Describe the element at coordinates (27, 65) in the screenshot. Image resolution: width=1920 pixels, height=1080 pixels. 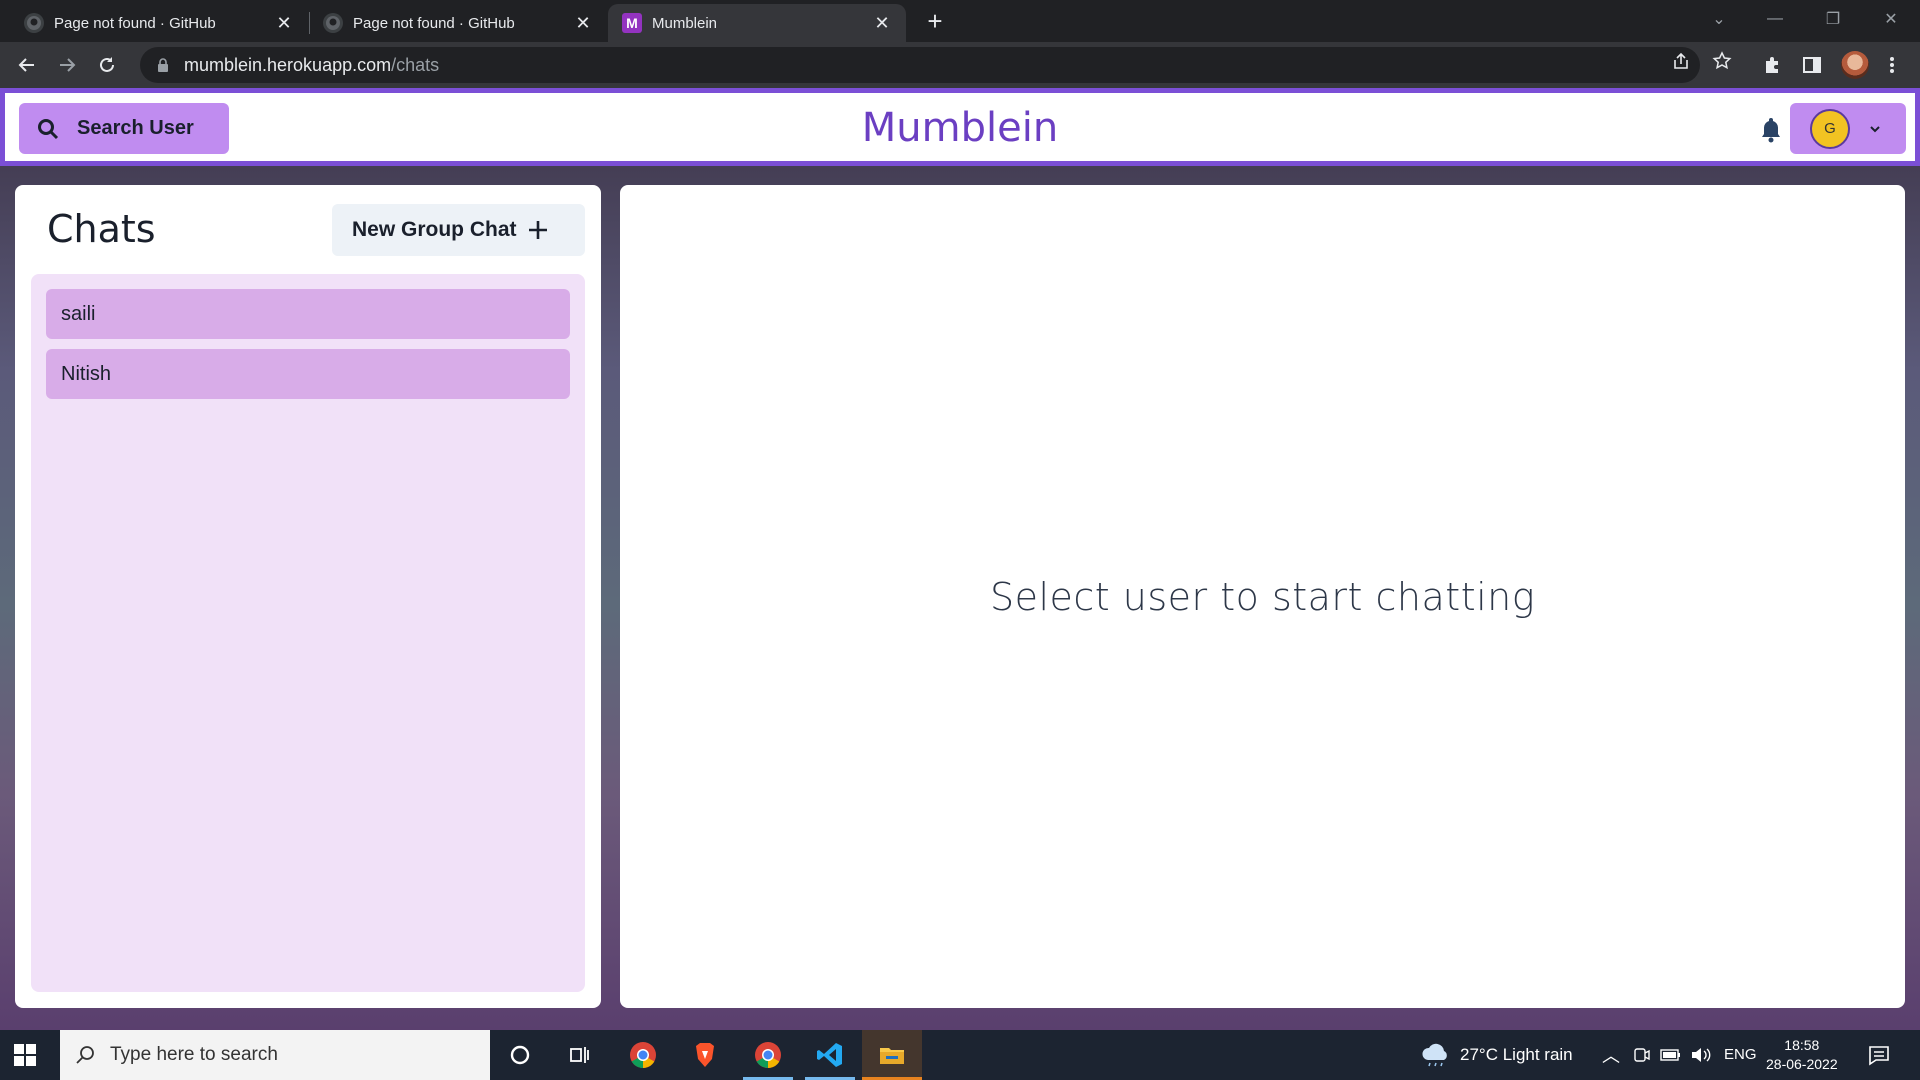
I see `back-arrow-icon` at that location.